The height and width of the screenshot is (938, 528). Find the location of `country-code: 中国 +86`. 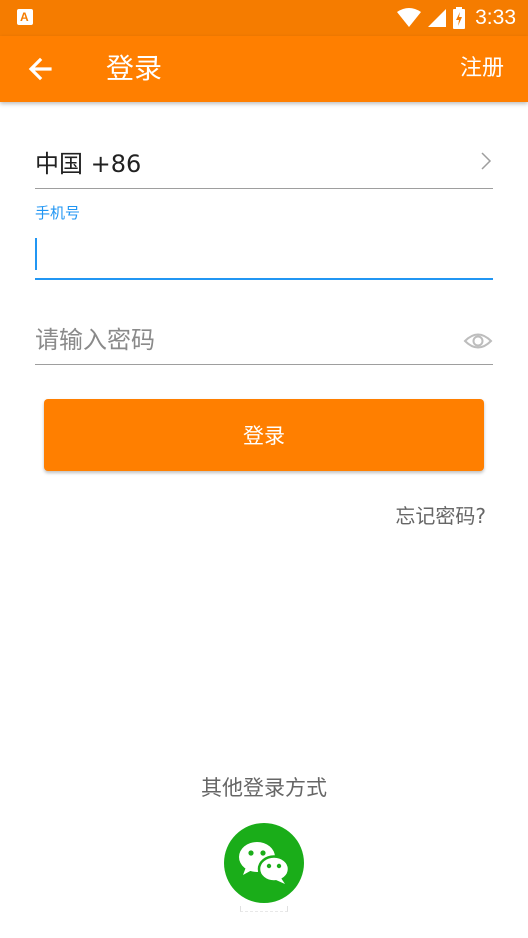

country-code: 中国 +86 is located at coordinates (88, 164).